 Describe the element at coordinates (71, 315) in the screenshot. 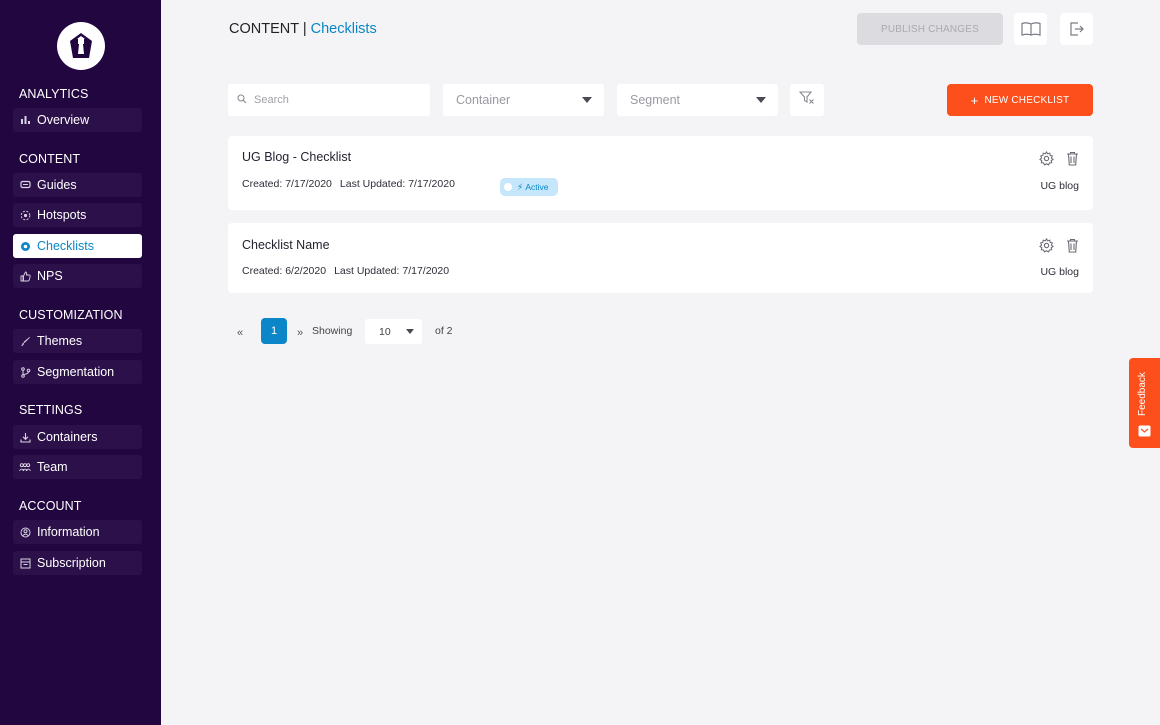

I see `section-customization-title: CUSTOMIZATION` at that location.